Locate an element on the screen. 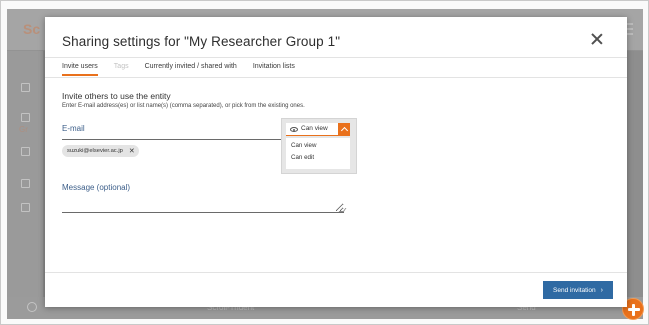  email-field-label: E-mail is located at coordinates (73, 128).